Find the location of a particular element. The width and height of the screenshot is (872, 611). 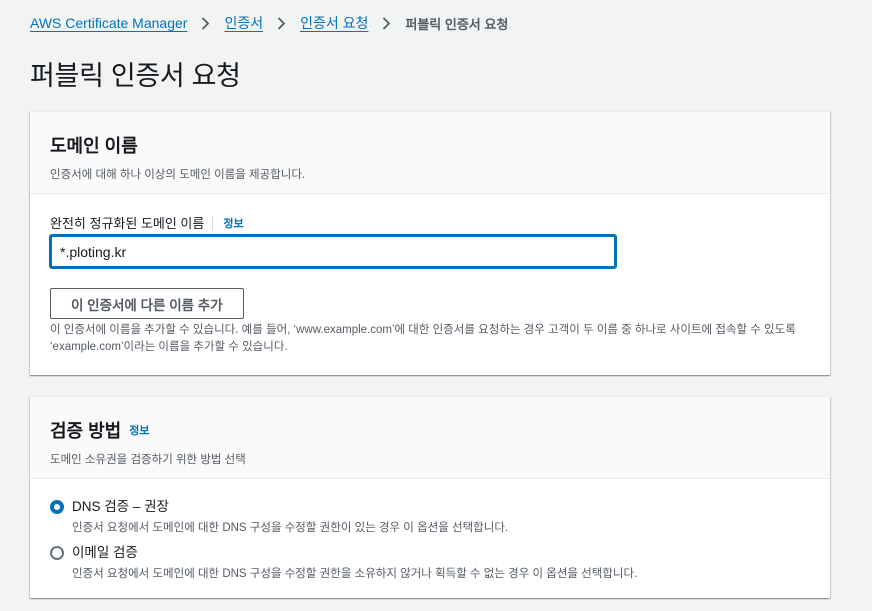

fqdn-field-label-row: 완전히 정규화된 도메인 이름 정보 is located at coordinates (147, 222).